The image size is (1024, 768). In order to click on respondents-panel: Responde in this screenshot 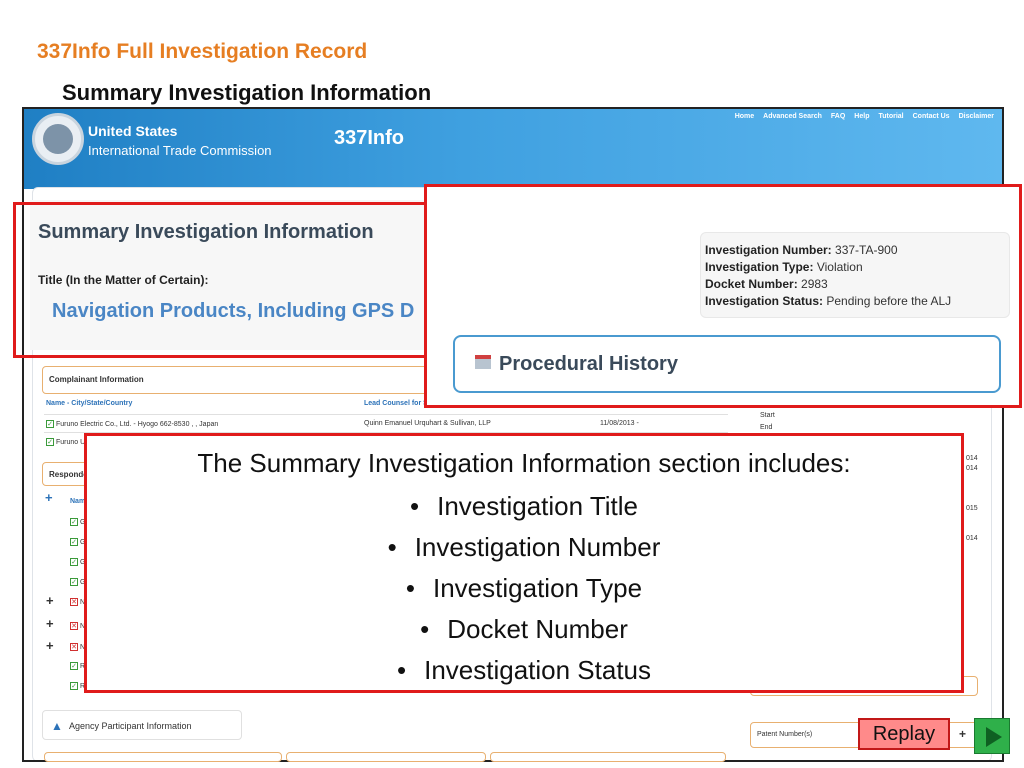, I will do `click(65, 474)`.